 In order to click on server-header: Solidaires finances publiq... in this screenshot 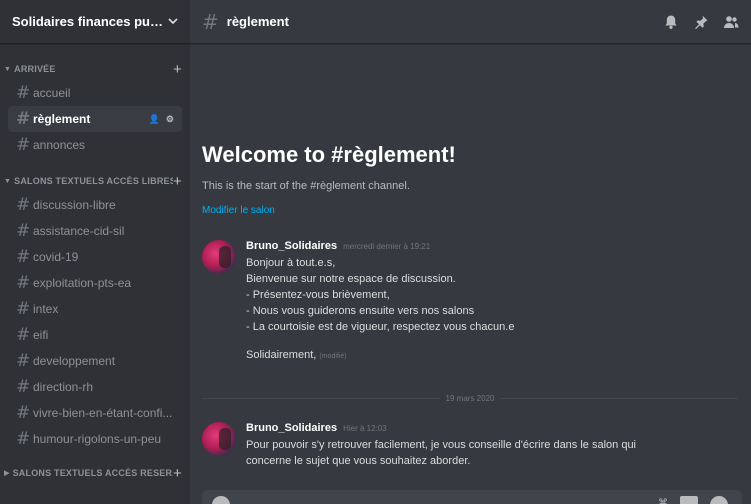, I will do `click(95, 22)`.